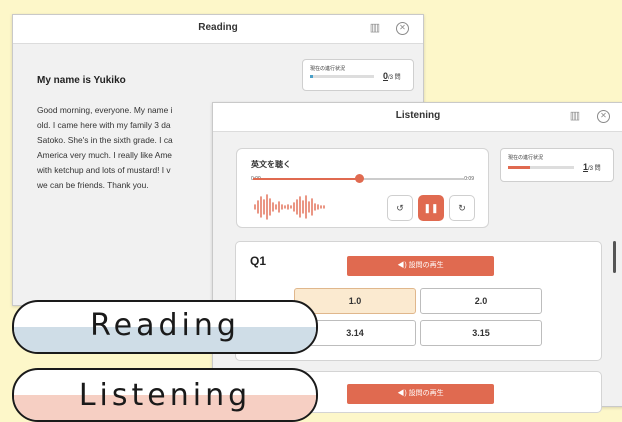  Describe the element at coordinates (400, 208) in the screenshot. I see `rewind-5-button: ↺` at that location.